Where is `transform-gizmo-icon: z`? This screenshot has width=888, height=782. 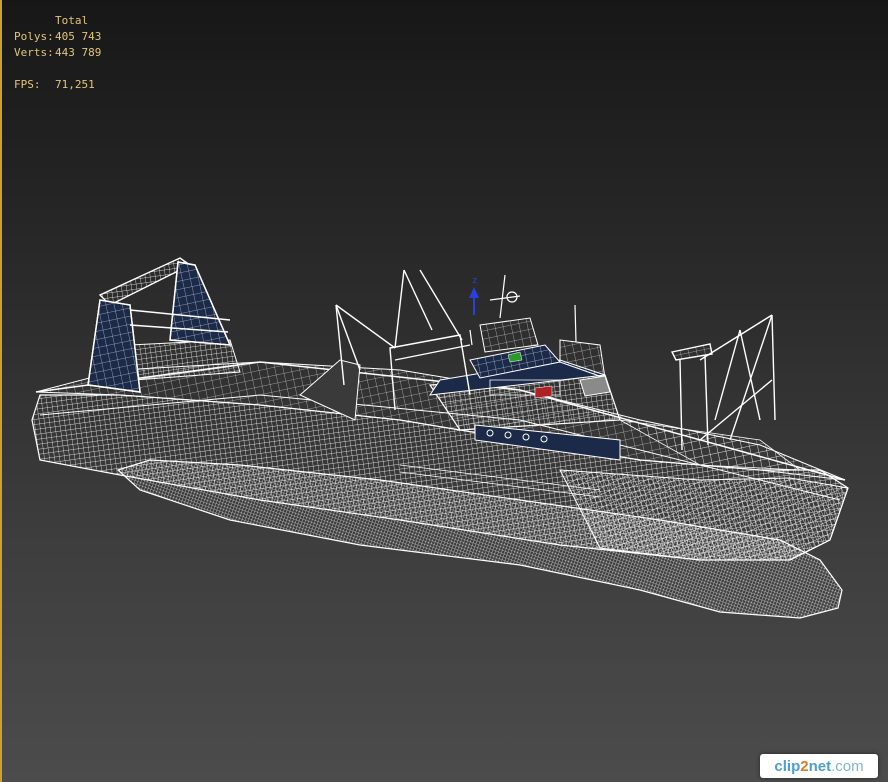
transform-gizmo-icon: z is located at coordinates (474, 295).